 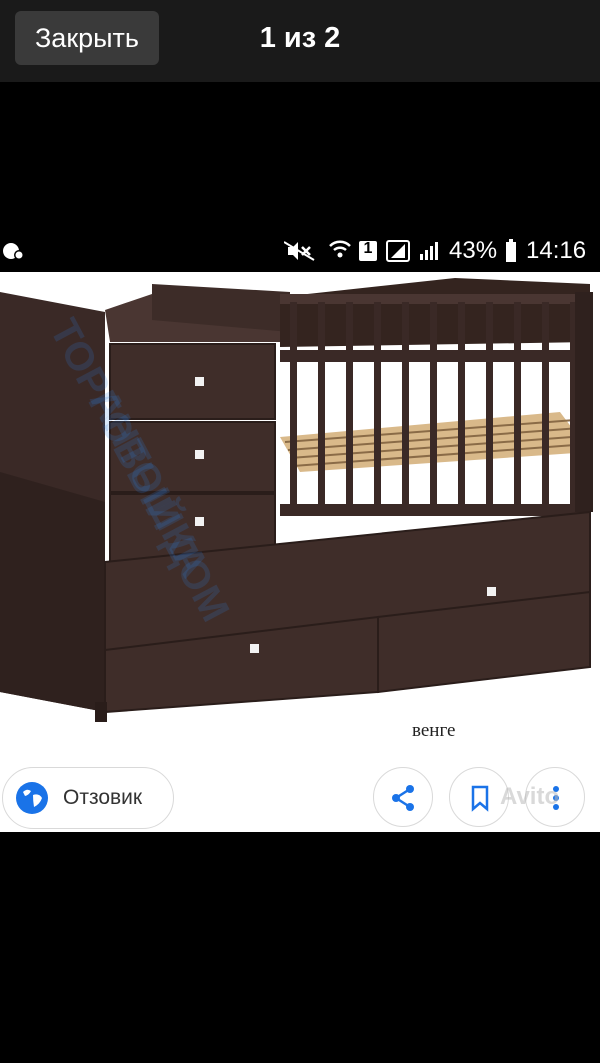 I want to click on viewer-top-bar: Закрыть 1 из 2, so click(x=300, y=41).